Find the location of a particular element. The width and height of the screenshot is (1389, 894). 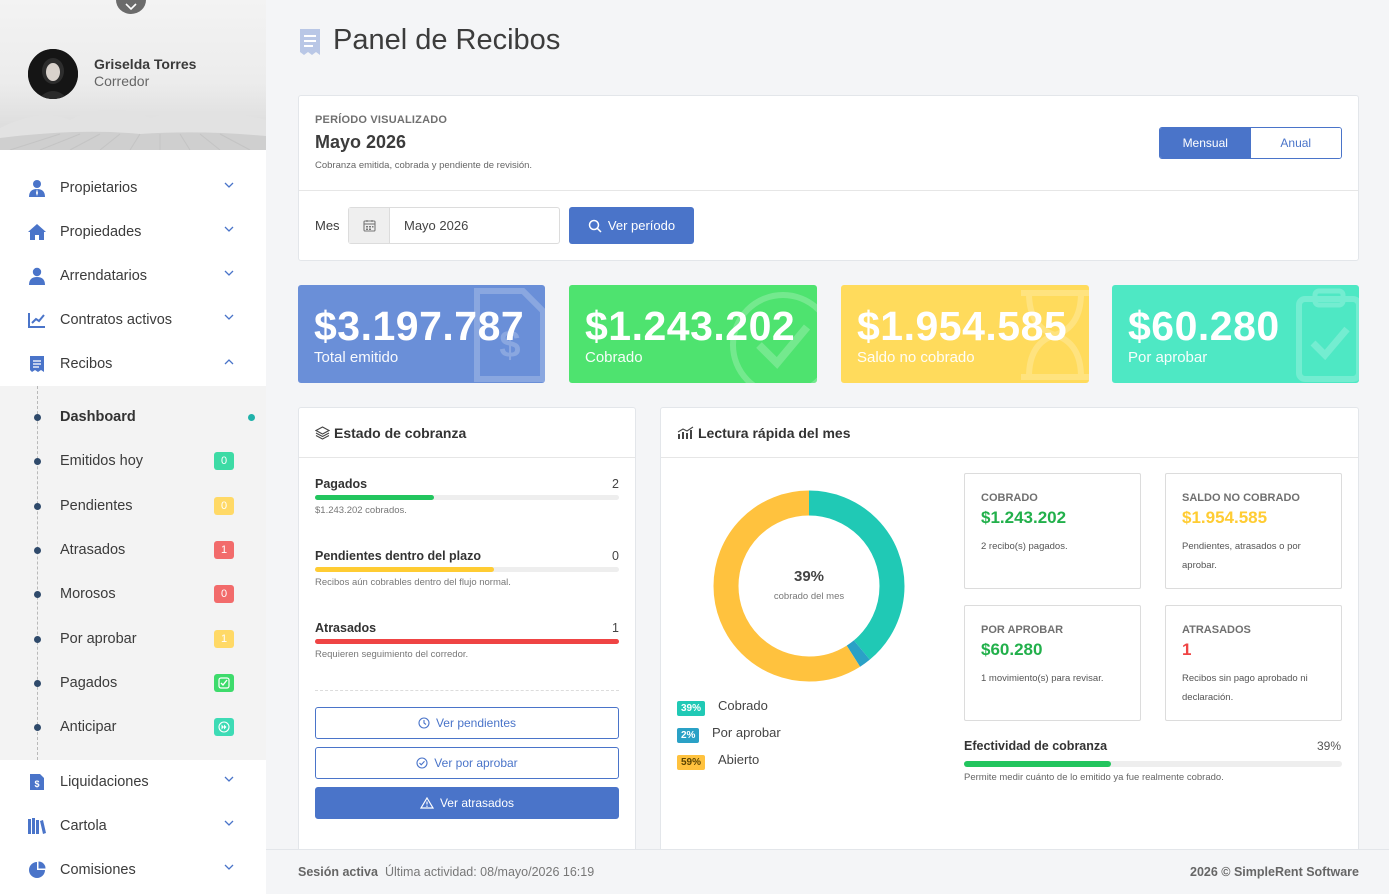

card-header: Lectura rápida del mes is located at coordinates (1009, 433).